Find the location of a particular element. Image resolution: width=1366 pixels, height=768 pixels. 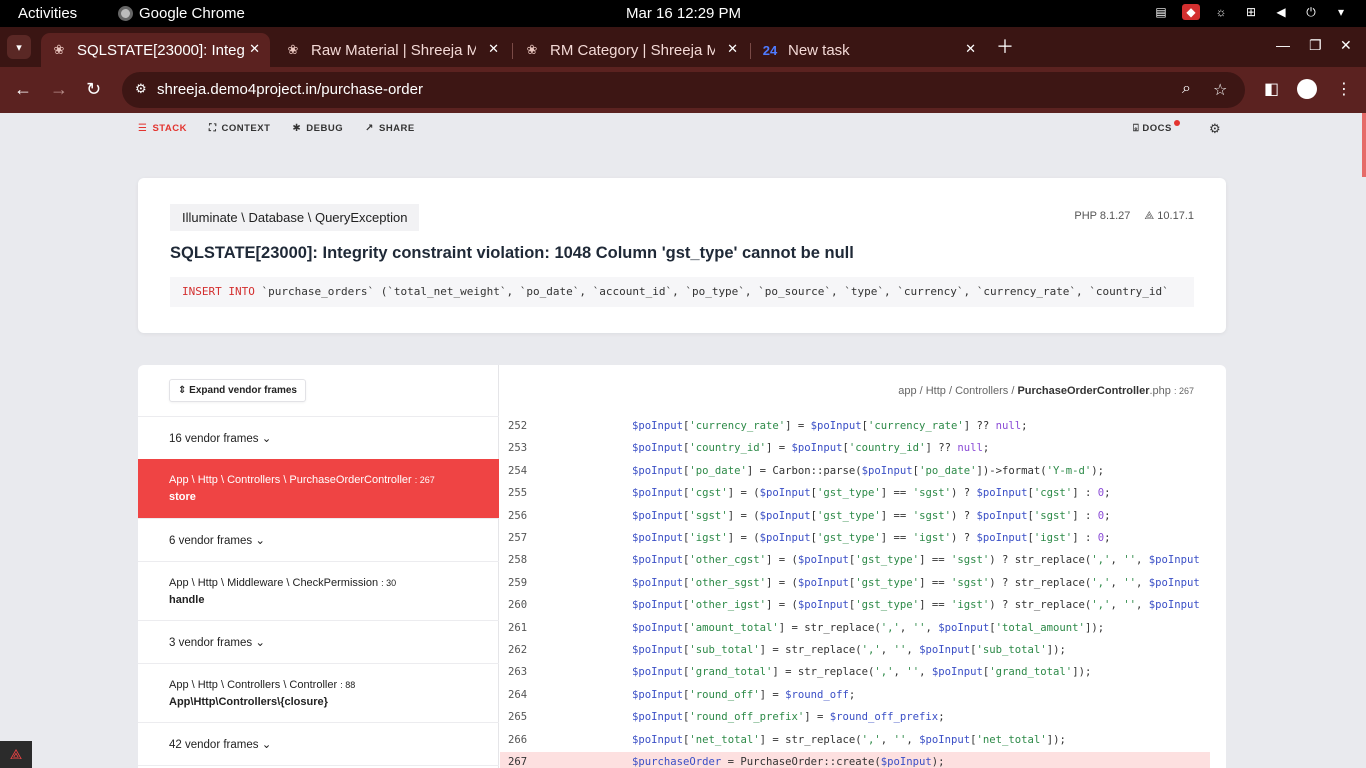

vendor-frames-group: 42 vendor frames ⌄ is located at coordinates (318, 743).